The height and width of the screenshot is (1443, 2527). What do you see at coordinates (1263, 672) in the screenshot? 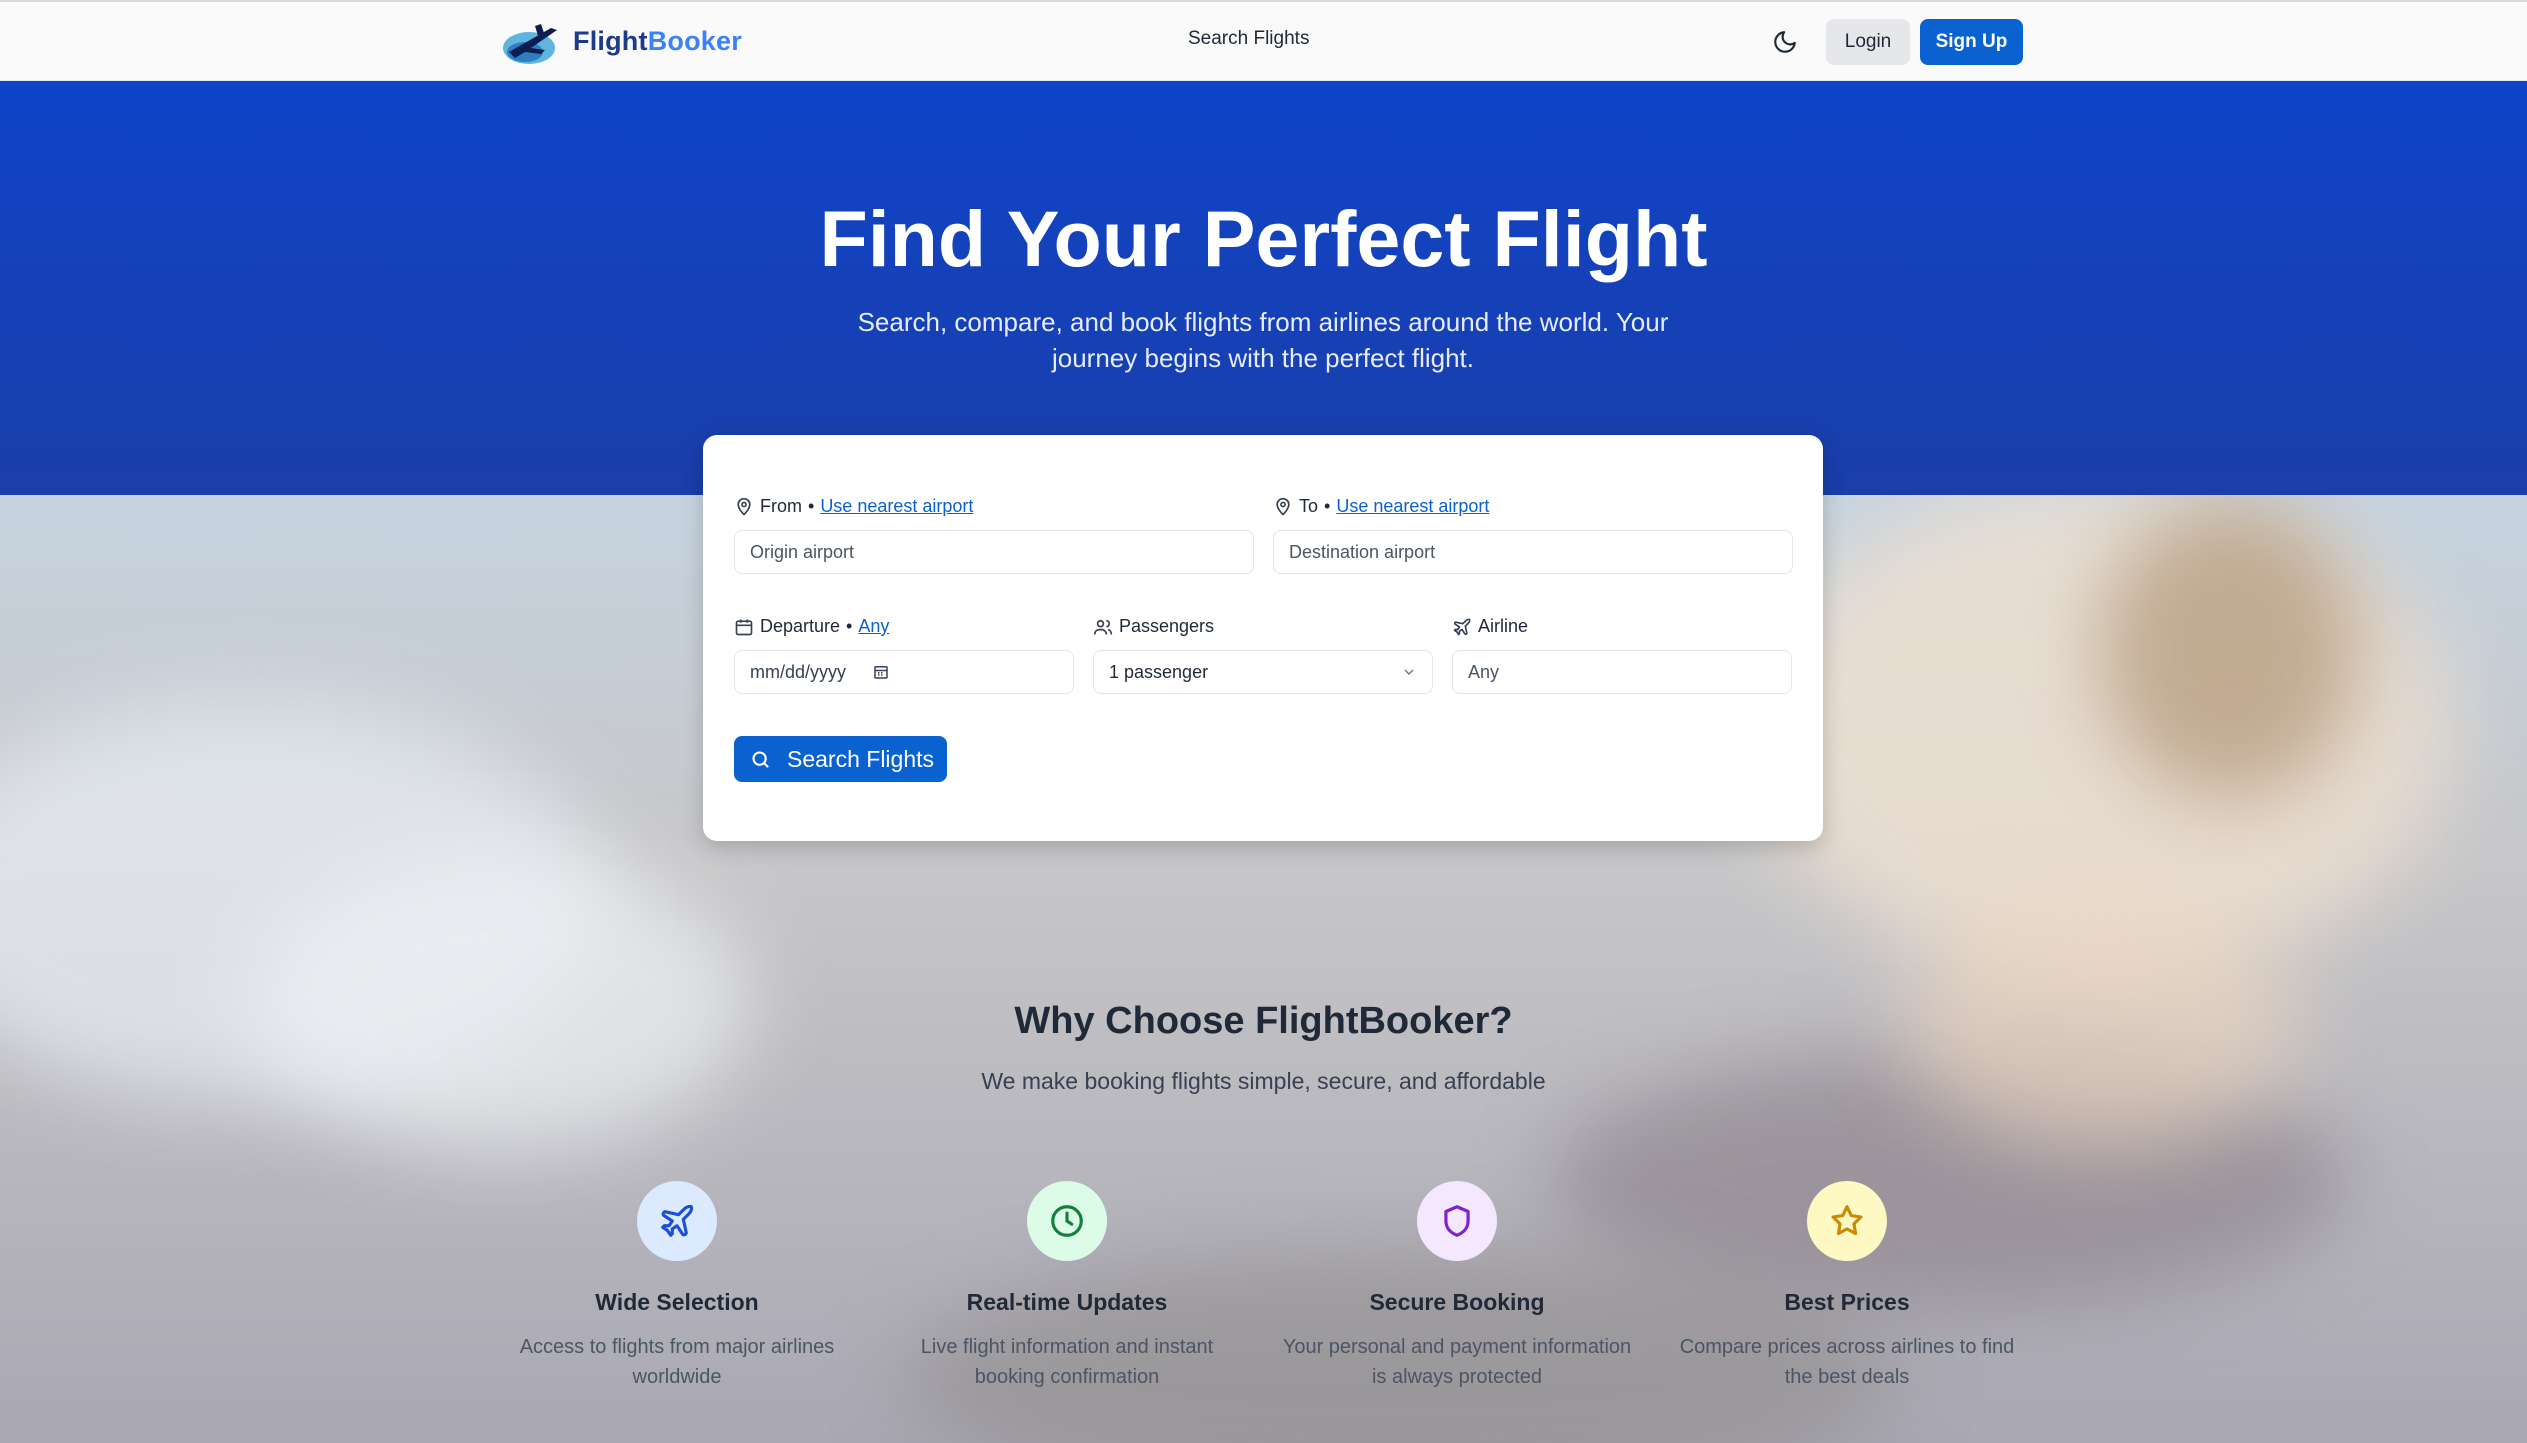
I see `passengers-select: 1 passenger` at bounding box center [1263, 672].